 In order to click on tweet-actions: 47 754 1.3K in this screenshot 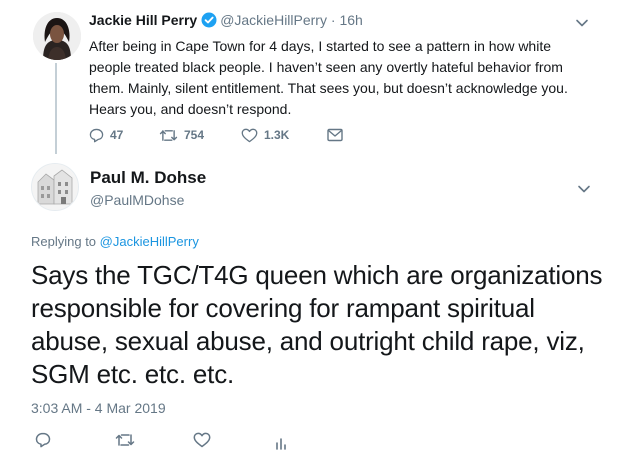, I will do `click(216, 135)`.